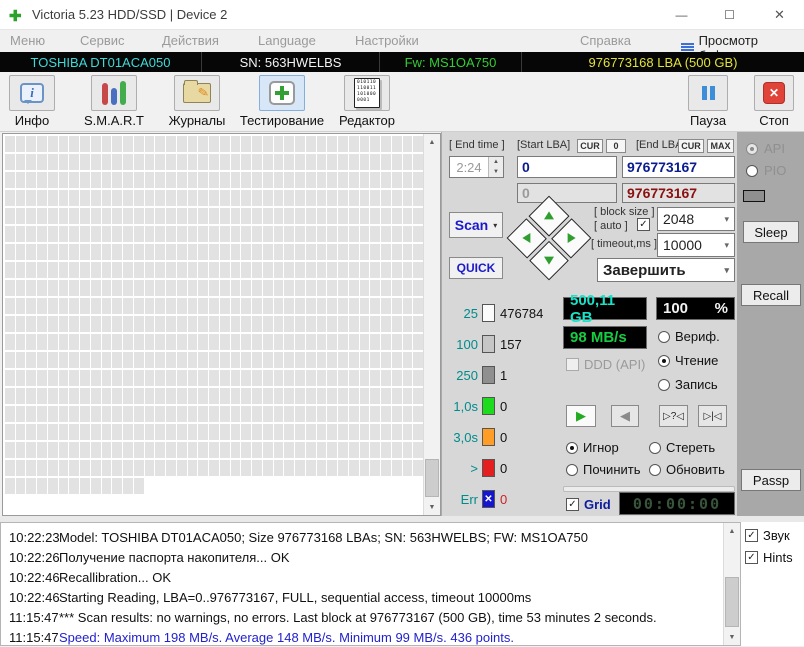 This screenshot has width=804, height=647. Describe the element at coordinates (367, 120) in the screenshot. I see `editor-tab-label: Редактор` at that location.